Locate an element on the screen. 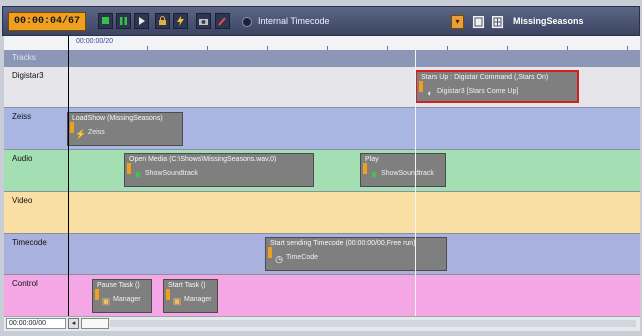  tracks-header-label: Tracks is located at coordinates (24, 57).